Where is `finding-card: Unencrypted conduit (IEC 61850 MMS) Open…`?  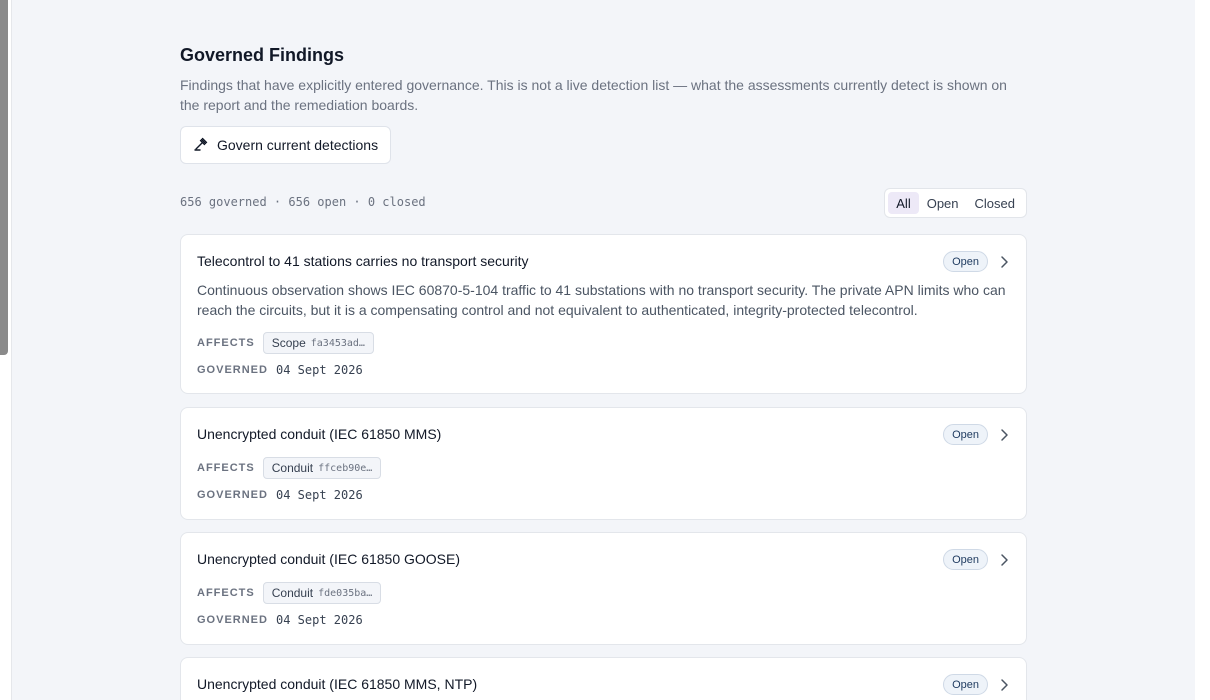 finding-card: Unencrypted conduit (IEC 61850 MMS) Open… is located at coordinates (603, 463).